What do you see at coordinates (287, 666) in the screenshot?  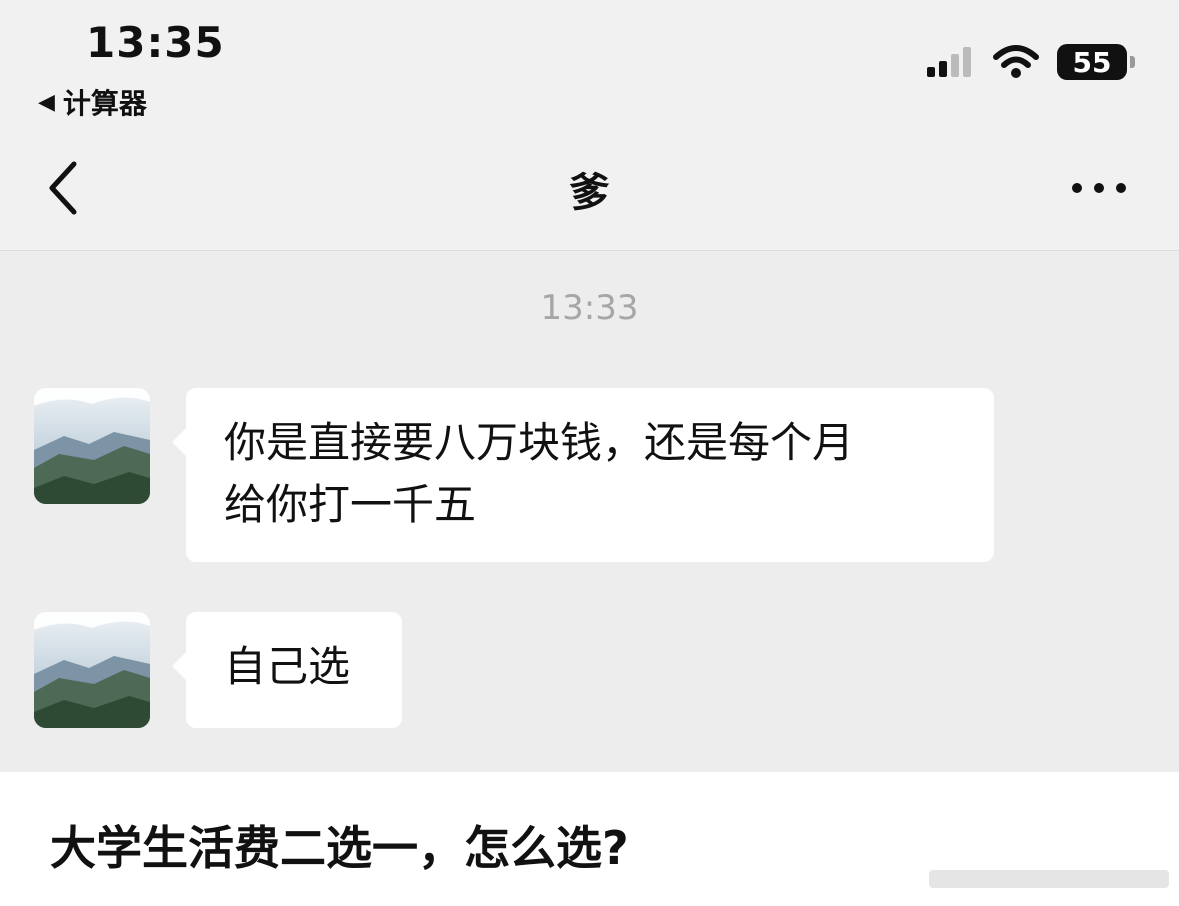 I see `message-text-line: 自己选` at bounding box center [287, 666].